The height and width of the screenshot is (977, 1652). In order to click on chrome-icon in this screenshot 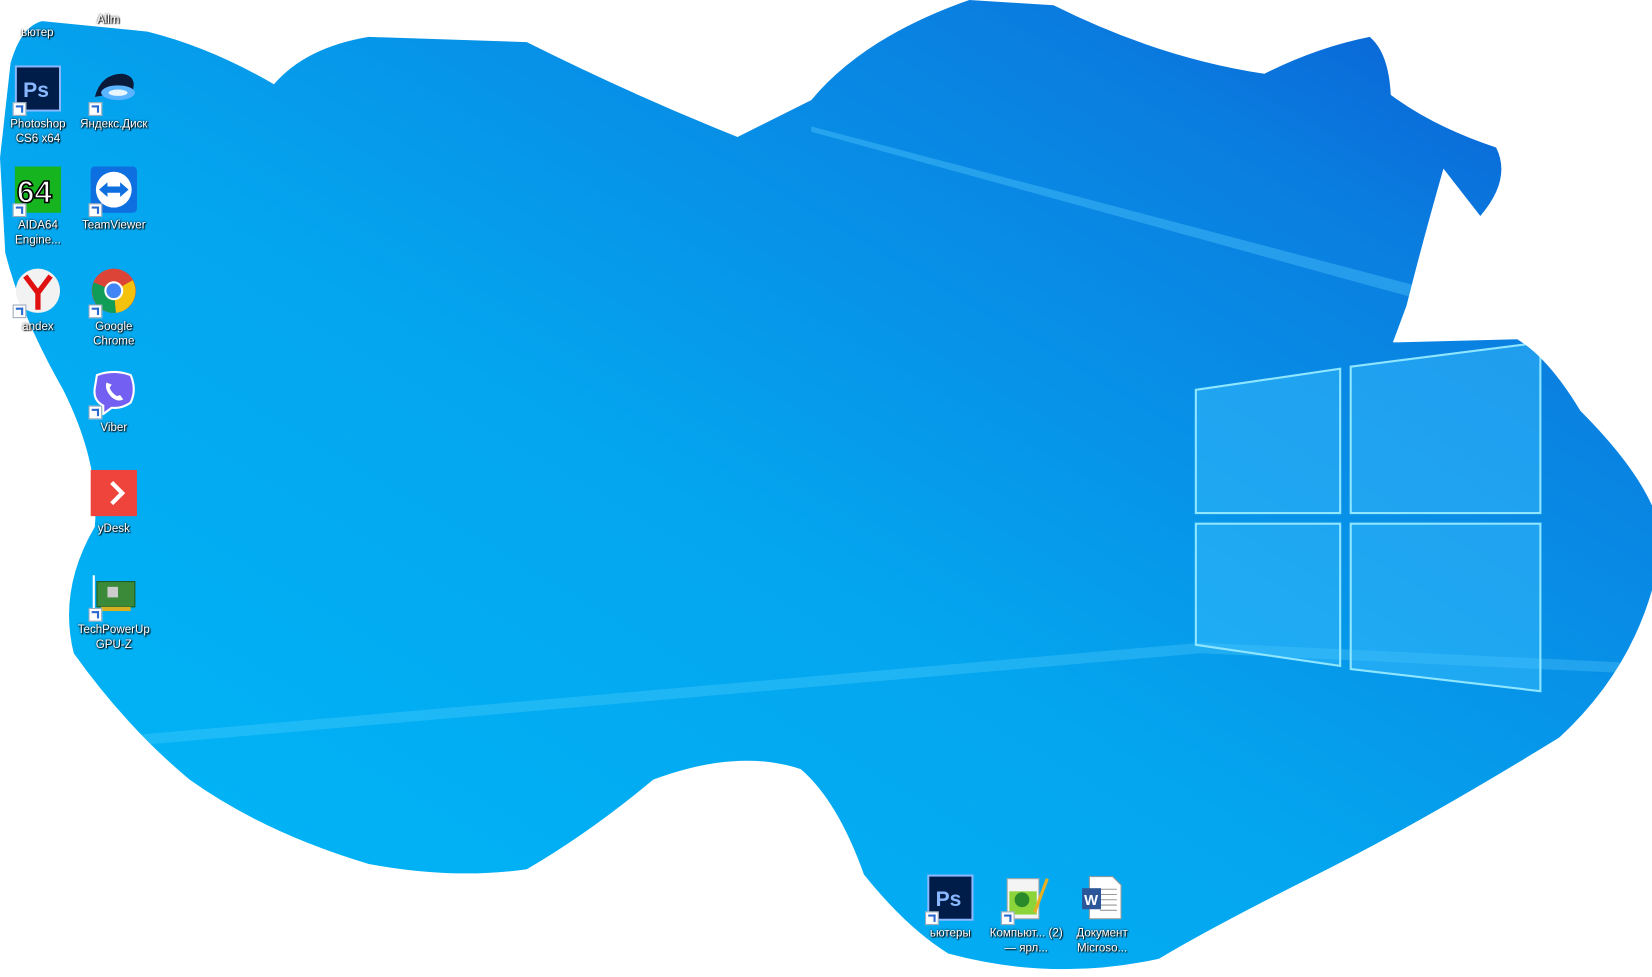, I will do `click(112, 293)`.